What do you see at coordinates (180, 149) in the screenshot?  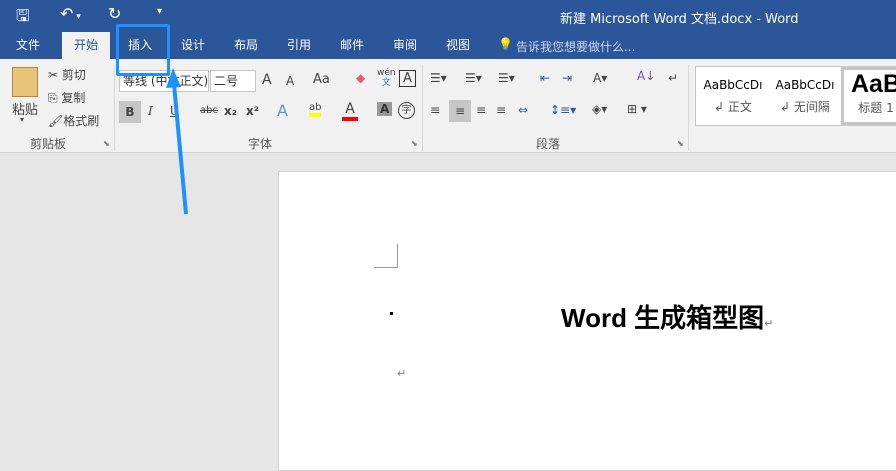 I see `arrow-shaft` at bounding box center [180, 149].